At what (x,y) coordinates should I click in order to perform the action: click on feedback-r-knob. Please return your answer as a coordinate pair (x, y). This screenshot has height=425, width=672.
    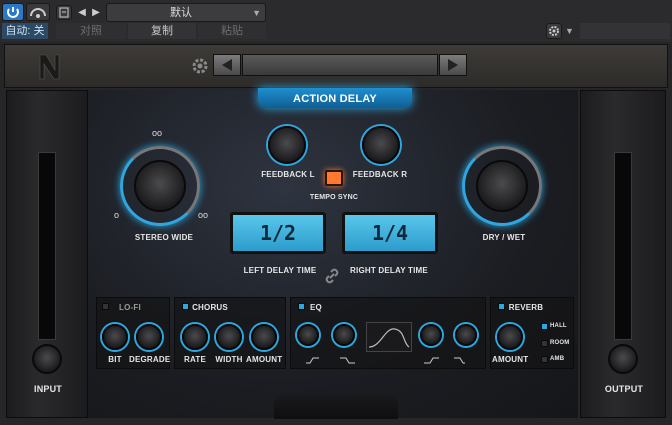
    Looking at the image, I should click on (381, 145).